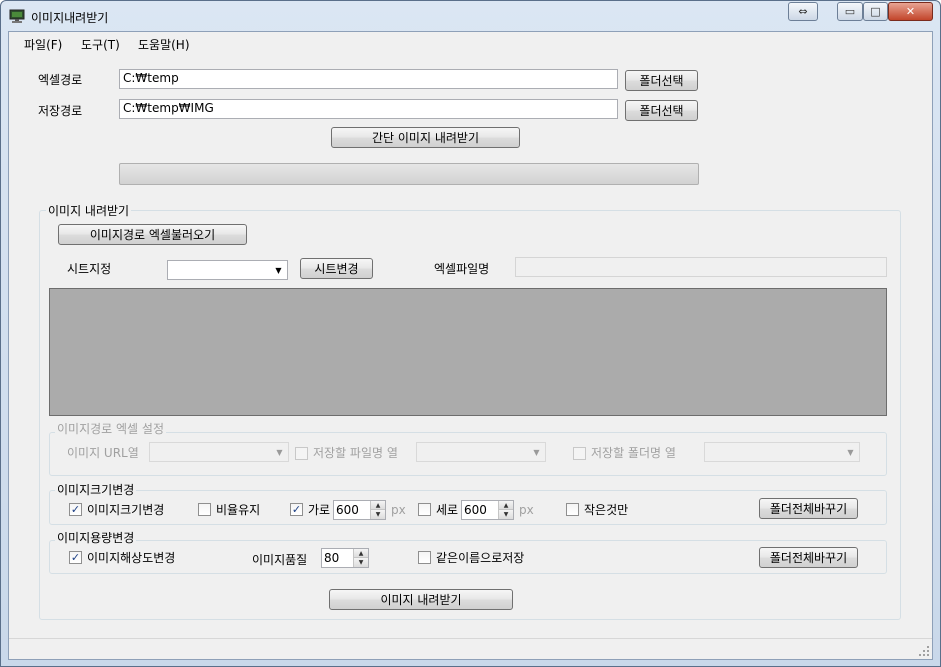 The image size is (941, 667). What do you see at coordinates (447, 510) in the screenshot?
I see `height-label: 세로` at bounding box center [447, 510].